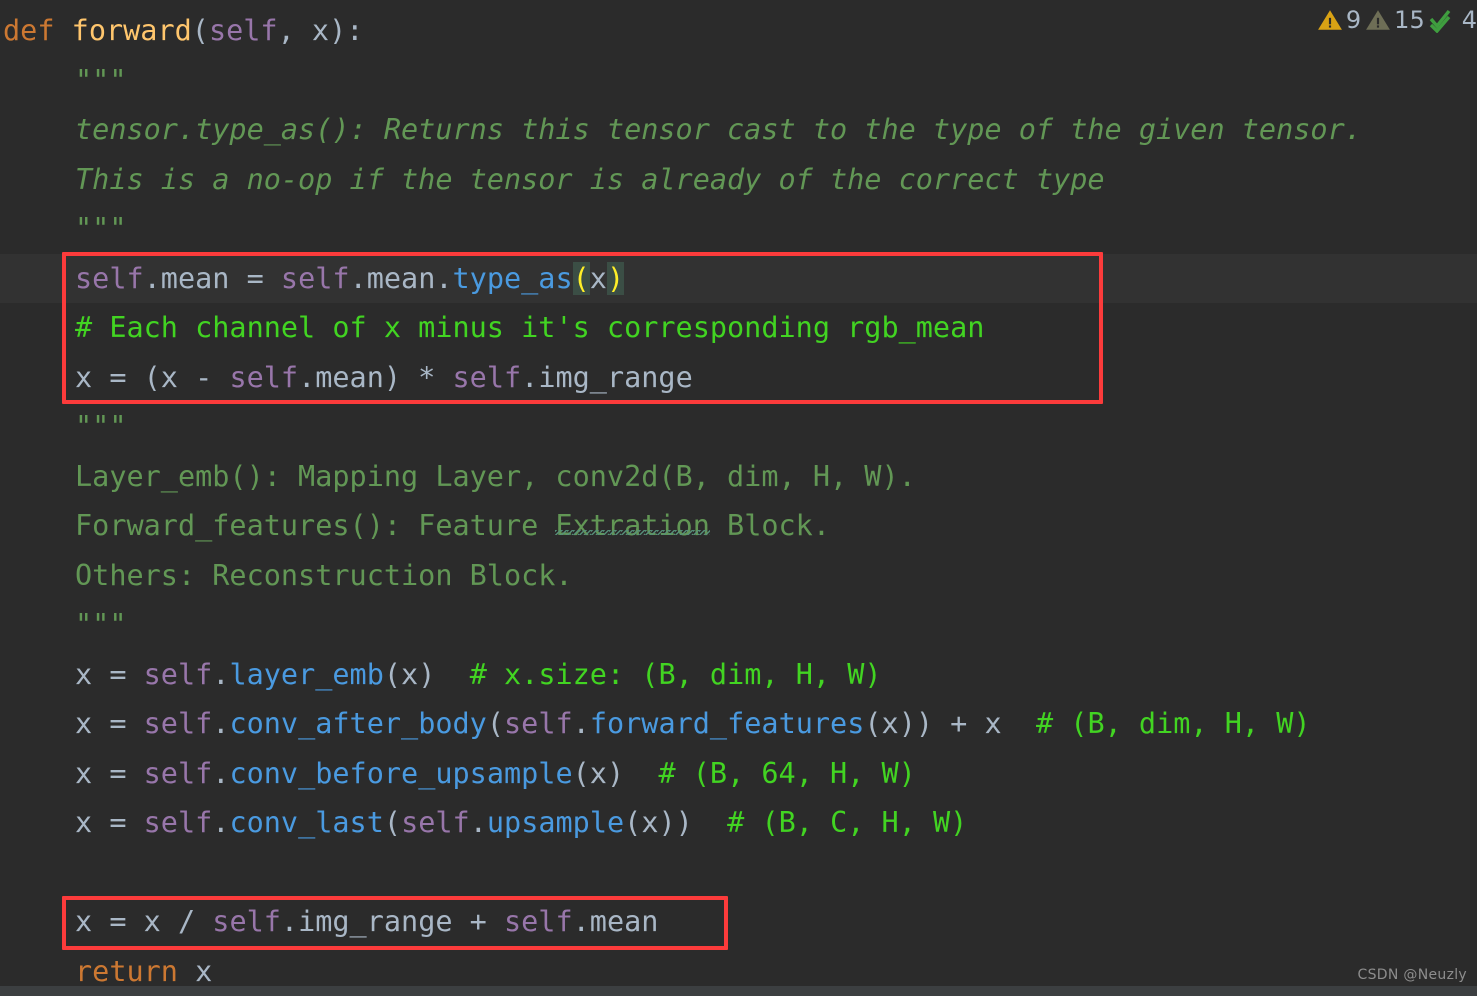 The image size is (1477, 996). I want to click on code-line-mean-typeas: self.mean = self.mean.type_as(x), so click(738, 278).